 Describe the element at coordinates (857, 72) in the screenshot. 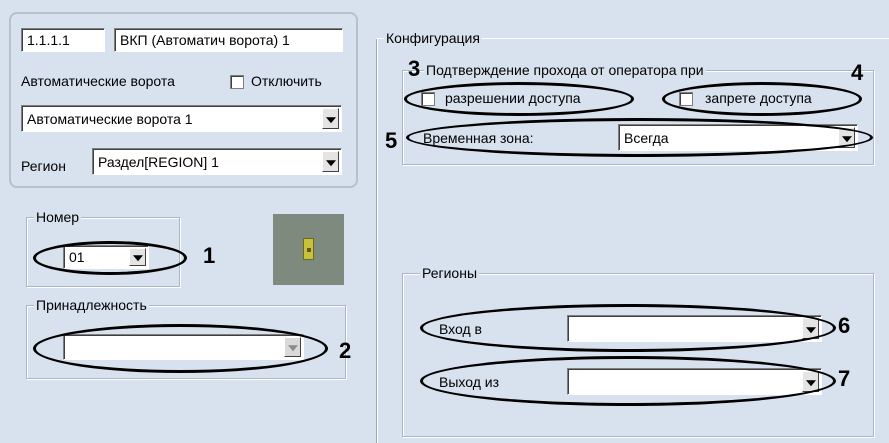

I see `callout-number-4: 4` at that location.